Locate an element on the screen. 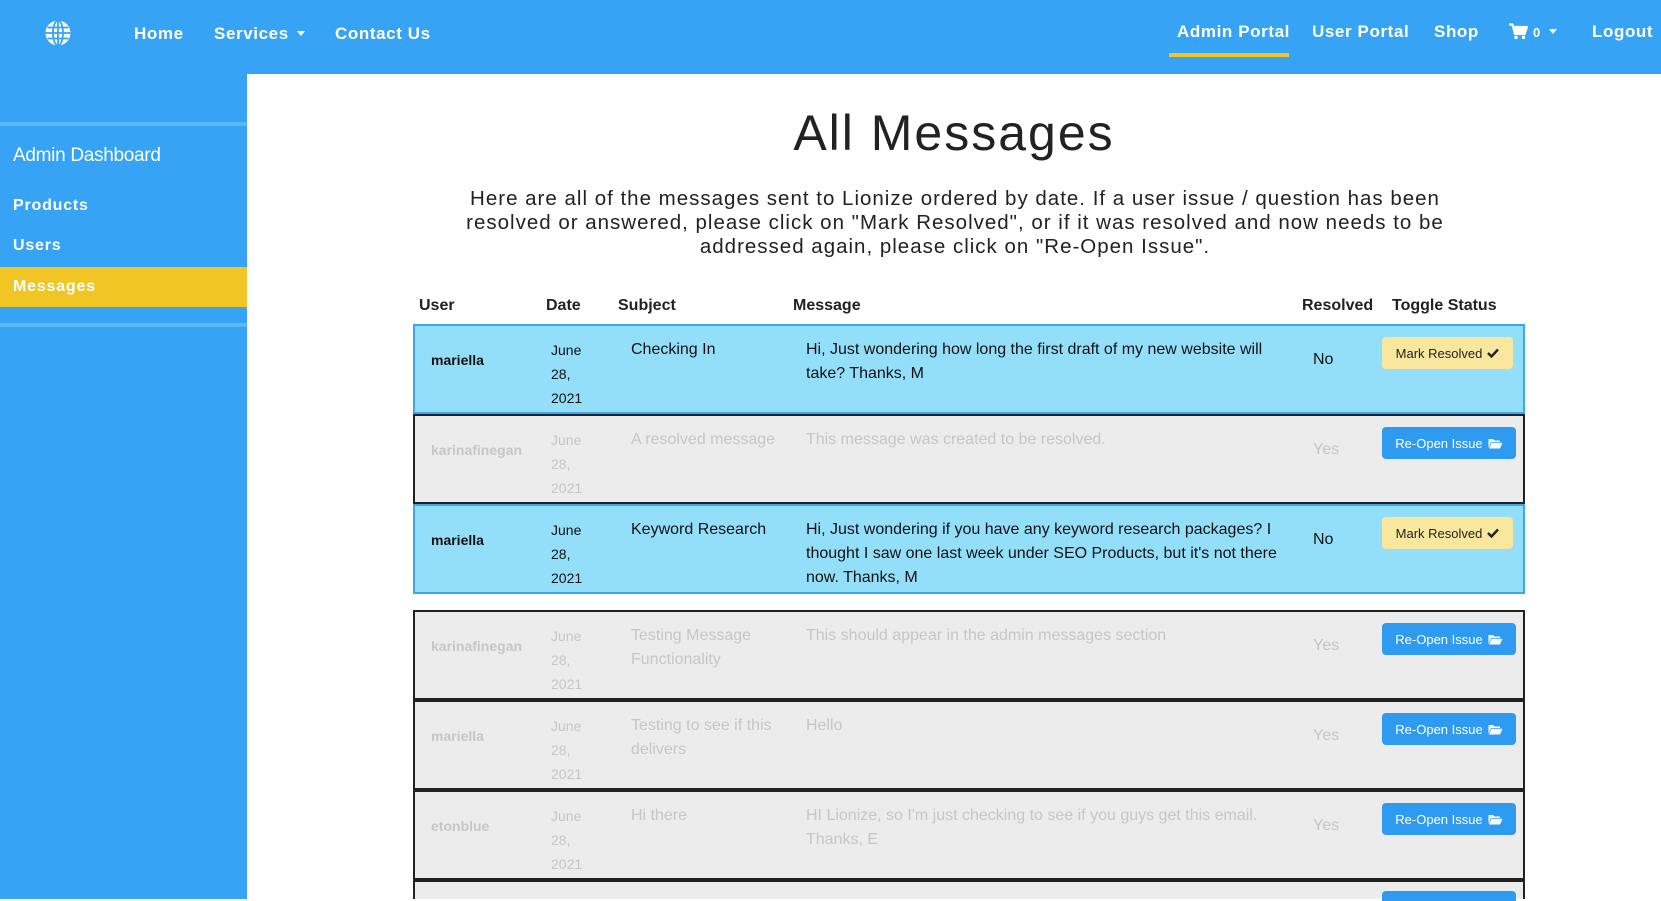 This screenshot has width=1661, height=901. column-header-date: Date is located at coordinates (563, 305).